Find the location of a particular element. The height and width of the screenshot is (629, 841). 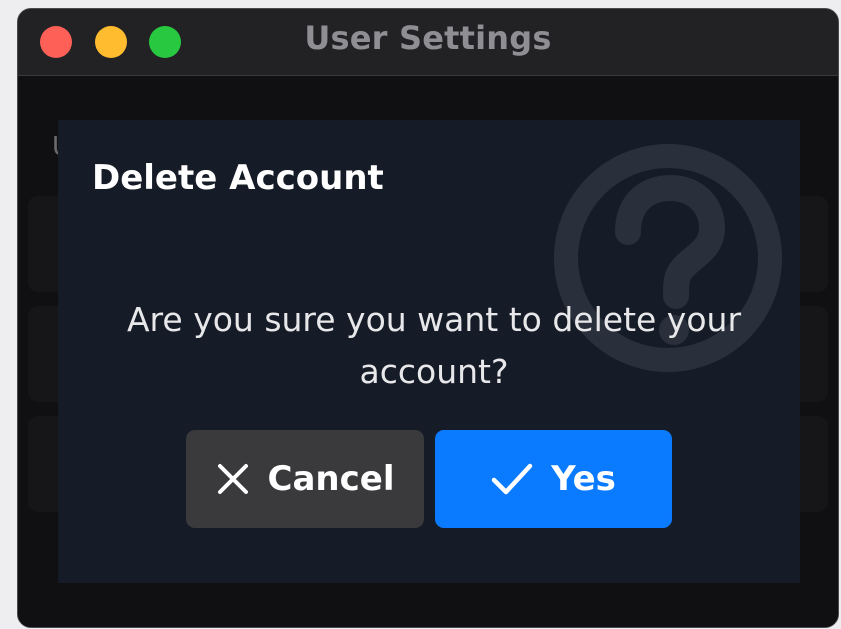

yes-button-label: Yes is located at coordinates (583, 479).